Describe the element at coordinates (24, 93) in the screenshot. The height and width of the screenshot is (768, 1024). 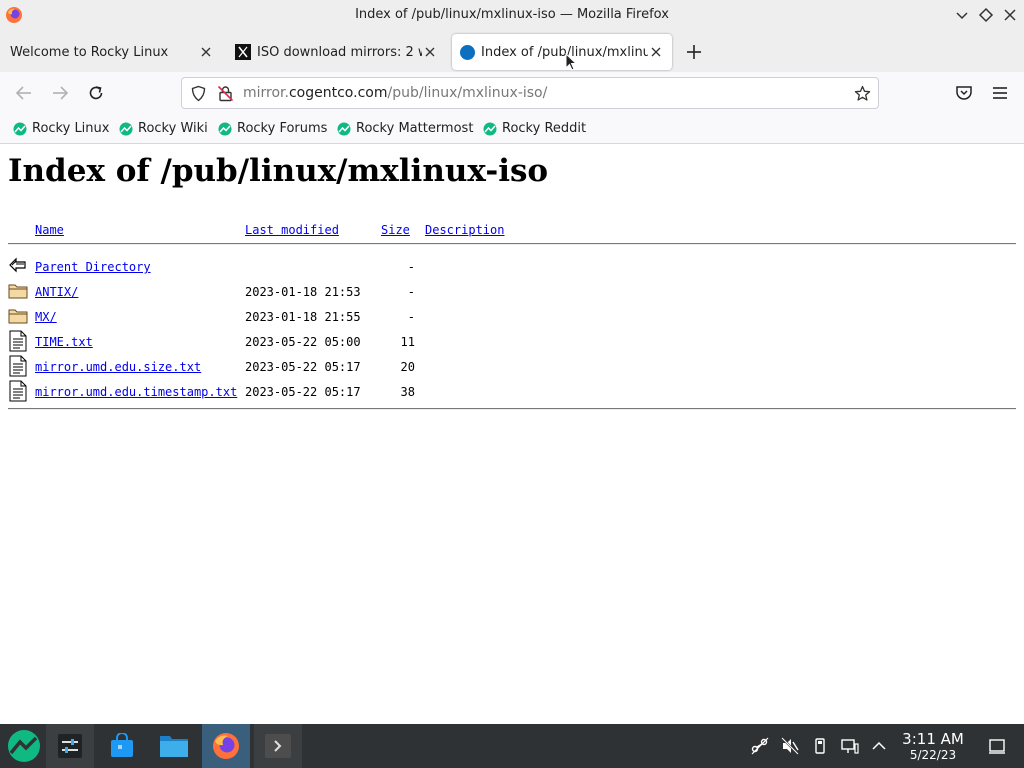
I see `back-arrow-icon` at that location.